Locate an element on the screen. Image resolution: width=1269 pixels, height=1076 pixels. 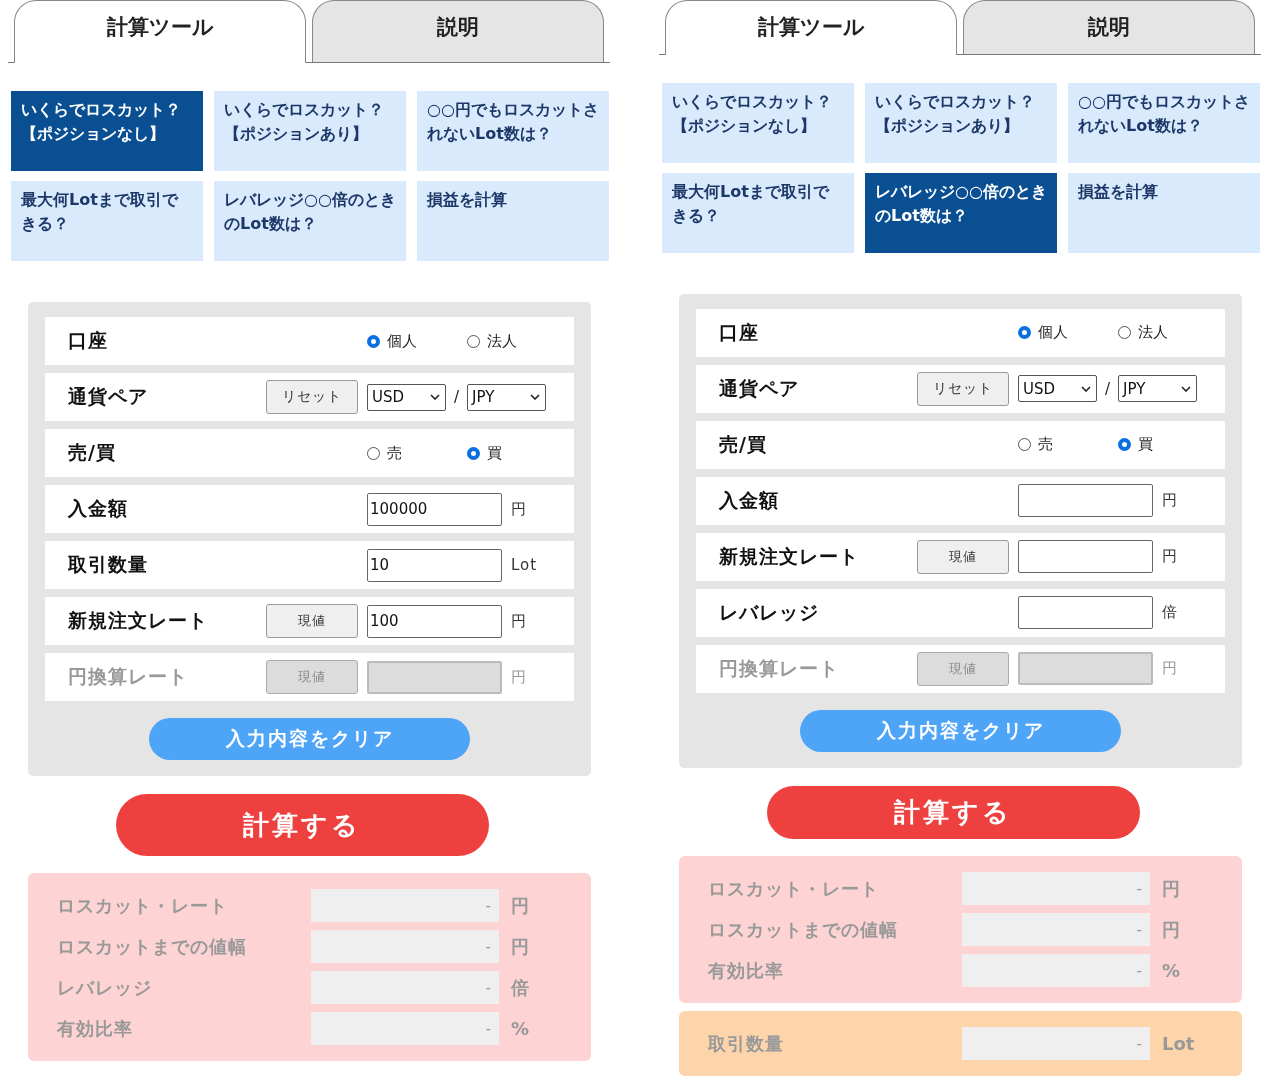
result-label: レバレッジ is located at coordinates (105, 987).